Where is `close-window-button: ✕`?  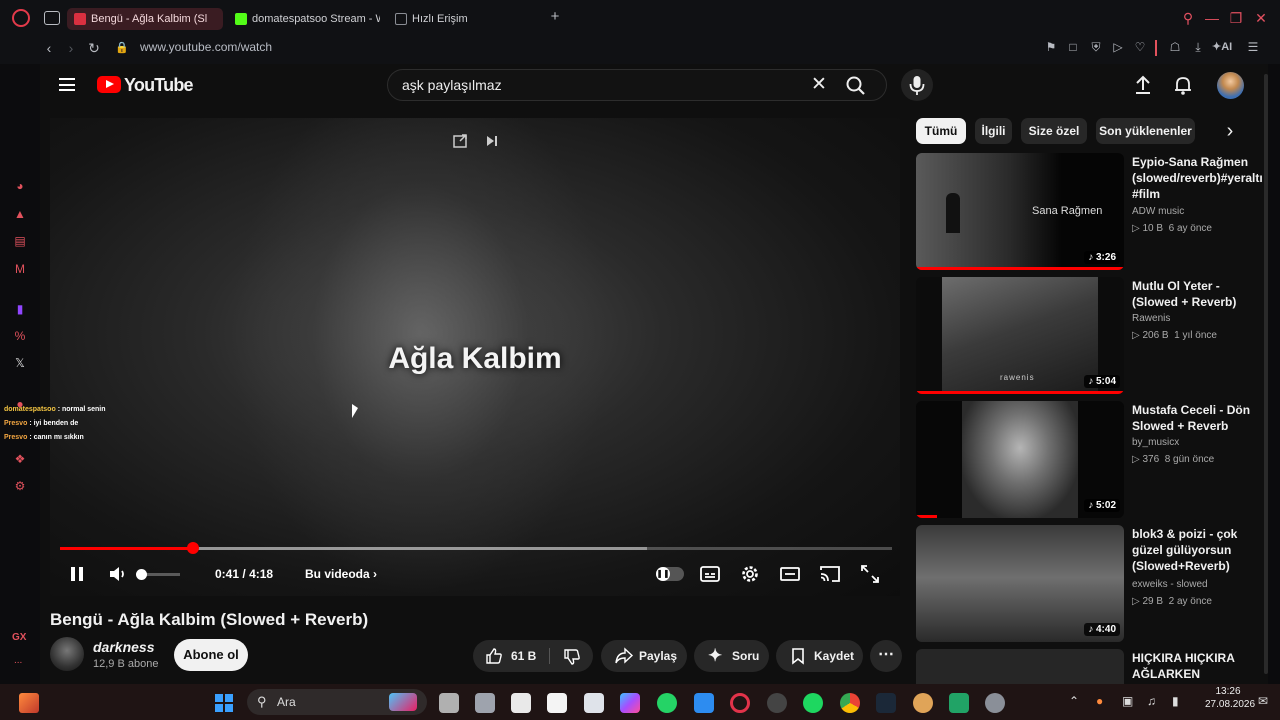
close-window-button: ✕ is located at coordinates (1261, 18).